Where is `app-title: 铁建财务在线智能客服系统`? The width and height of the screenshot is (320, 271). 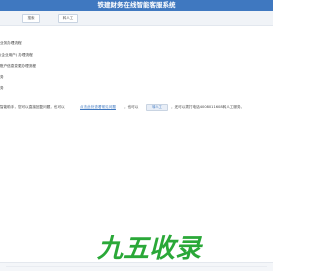
app-title: 铁建财务在线智能客服系统 is located at coordinates (136, 5).